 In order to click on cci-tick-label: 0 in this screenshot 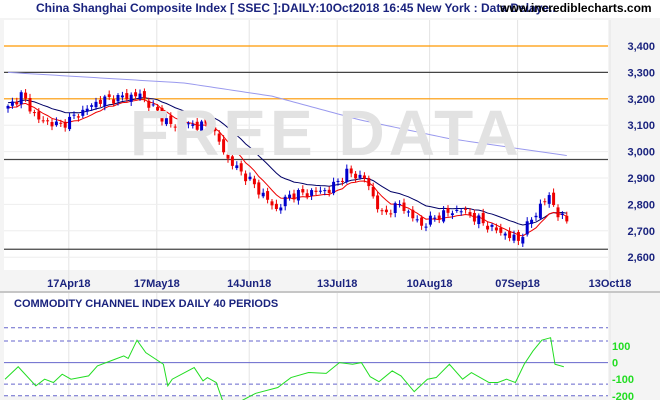, I will do `click(615, 364)`.